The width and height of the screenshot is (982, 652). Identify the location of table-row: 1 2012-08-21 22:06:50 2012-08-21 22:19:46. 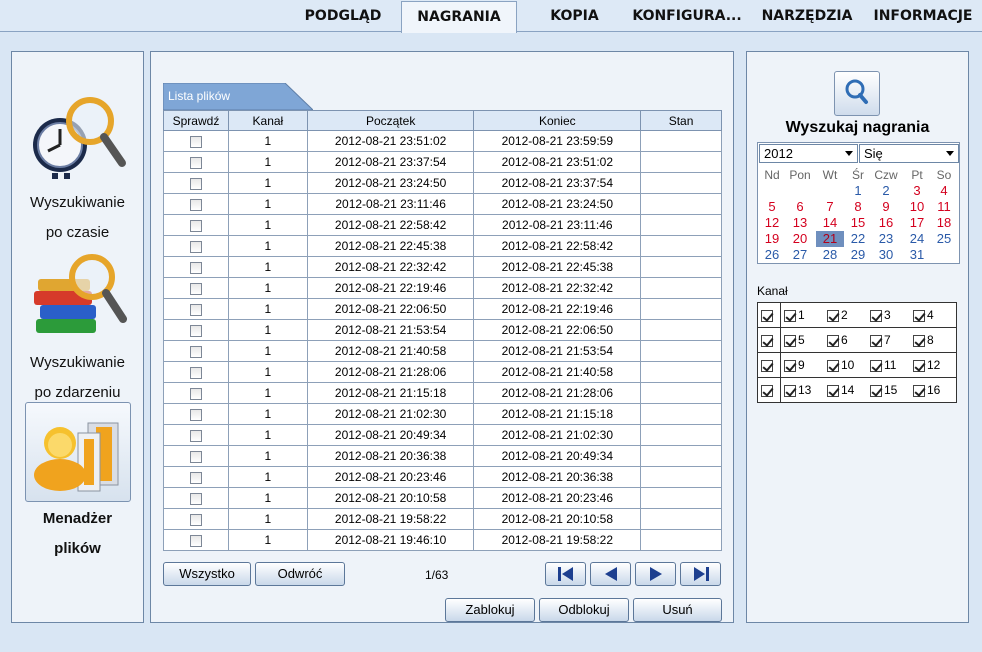
(442, 309).